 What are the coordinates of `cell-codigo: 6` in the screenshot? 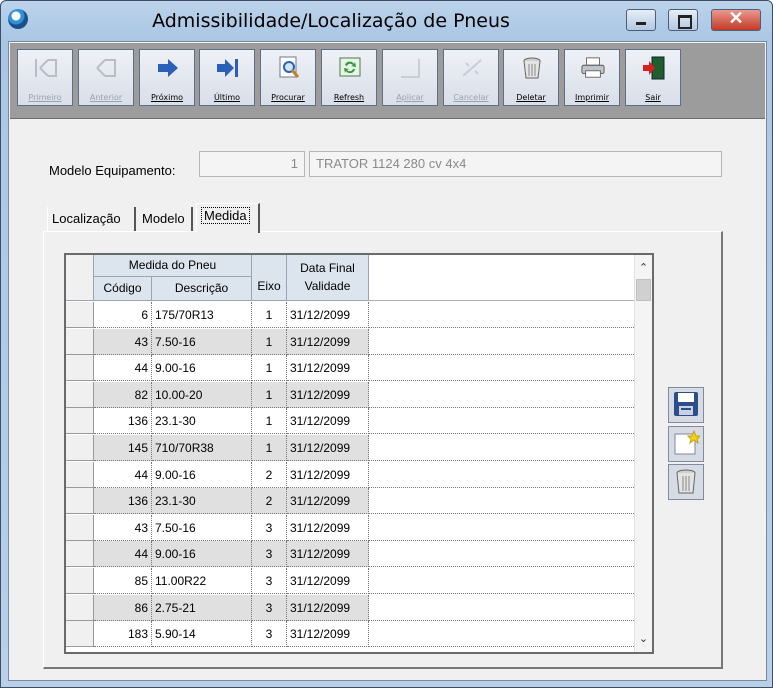 It's located at (123, 315).